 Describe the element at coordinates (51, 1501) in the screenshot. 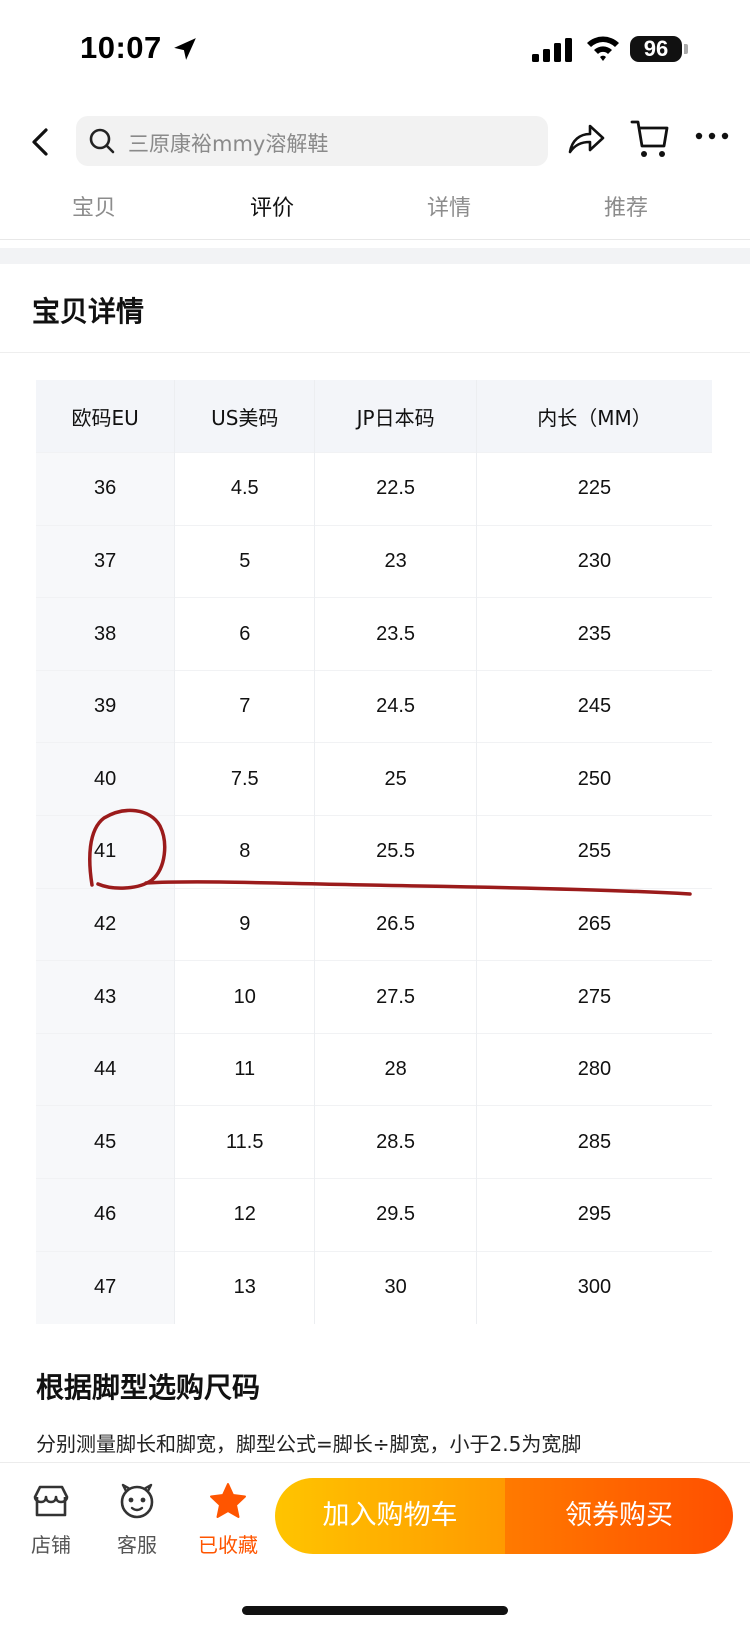

I see `store-icon` at that location.